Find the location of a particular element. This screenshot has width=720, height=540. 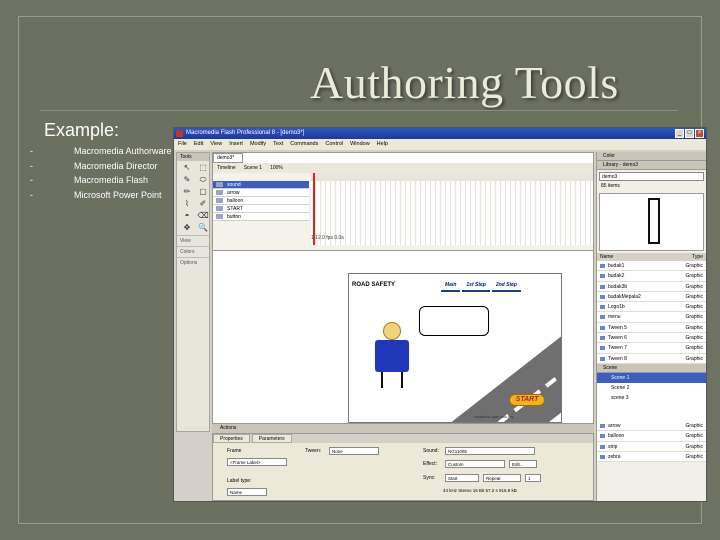

stage-tab-step2: 2nd Step is located at coordinates (506, 286).